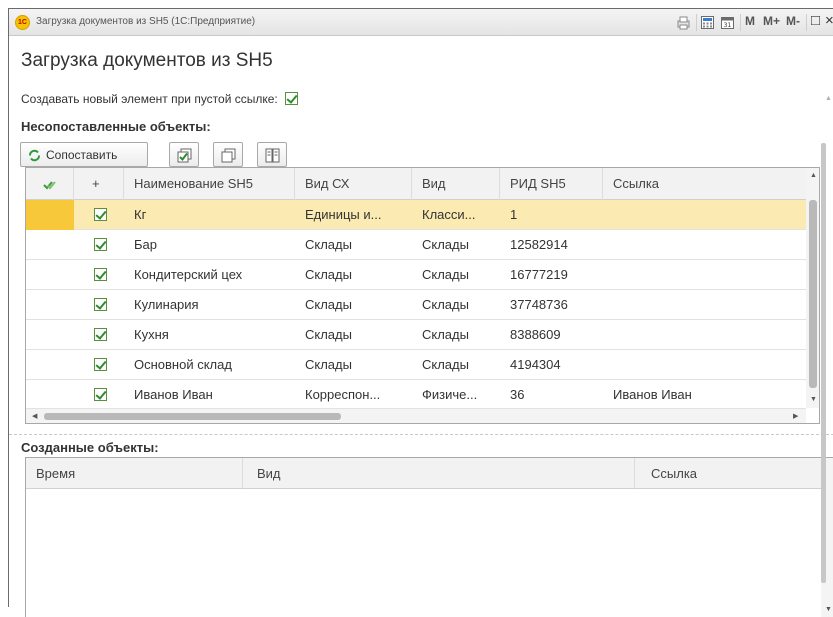  What do you see at coordinates (292, 98) in the screenshot?
I see `create-new-checkbox` at bounding box center [292, 98].